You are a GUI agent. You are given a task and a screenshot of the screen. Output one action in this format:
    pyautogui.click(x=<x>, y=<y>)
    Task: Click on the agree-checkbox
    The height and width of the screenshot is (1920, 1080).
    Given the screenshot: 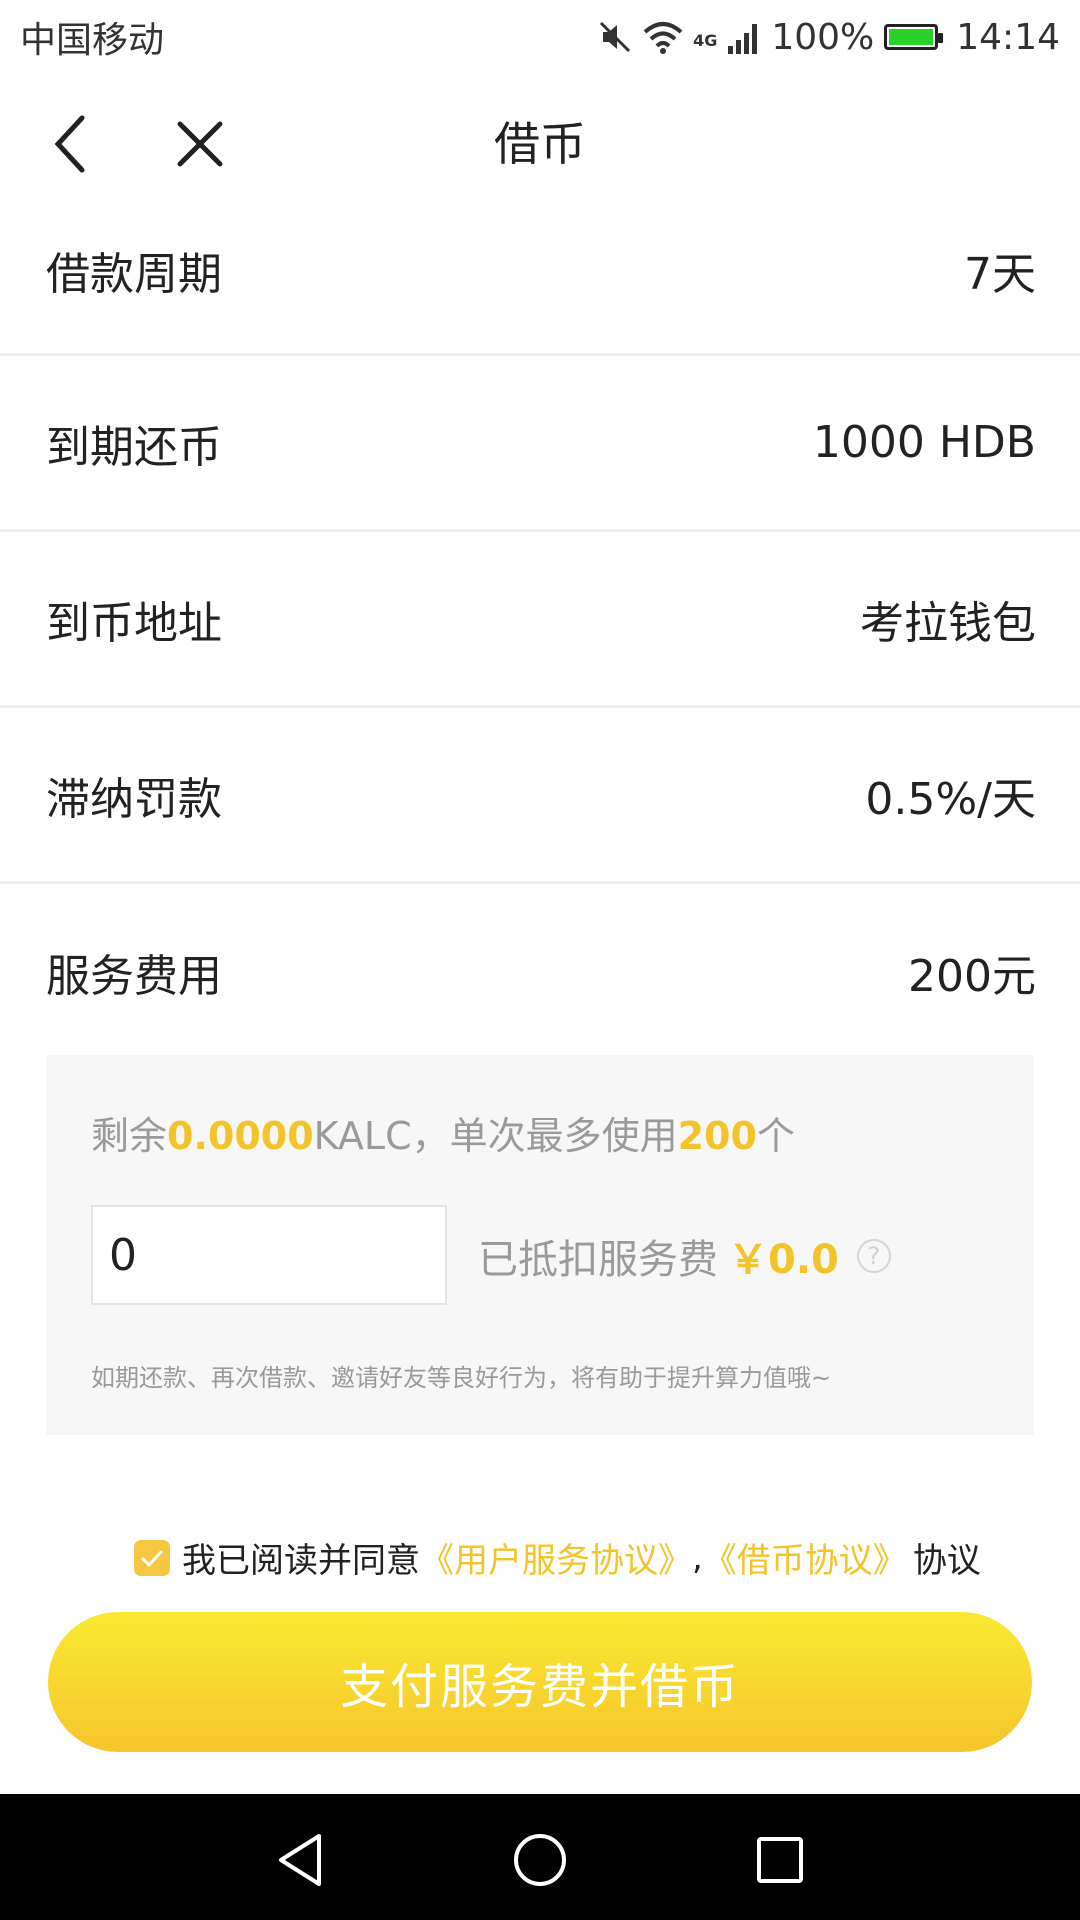 What is the action you would take?
    pyautogui.click(x=152, y=1557)
    